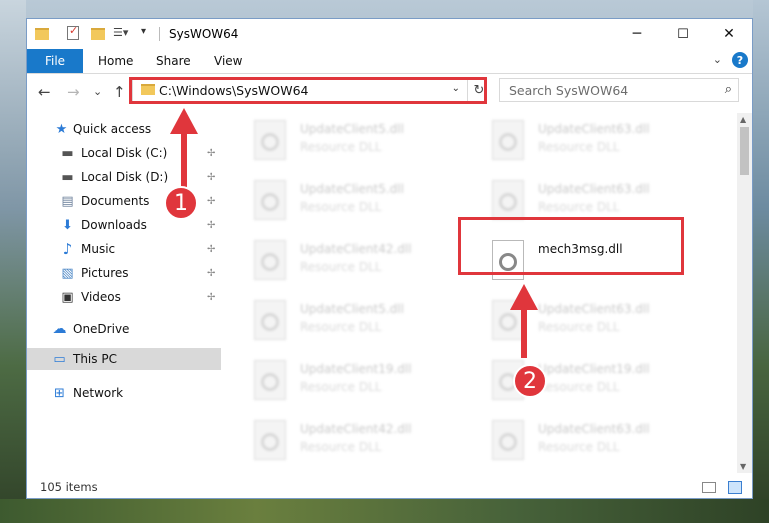 The image size is (769, 523). What do you see at coordinates (114, 225) in the screenshot?
I see `sidebar-item-label: Downloads` at bounding box center [114, 225].